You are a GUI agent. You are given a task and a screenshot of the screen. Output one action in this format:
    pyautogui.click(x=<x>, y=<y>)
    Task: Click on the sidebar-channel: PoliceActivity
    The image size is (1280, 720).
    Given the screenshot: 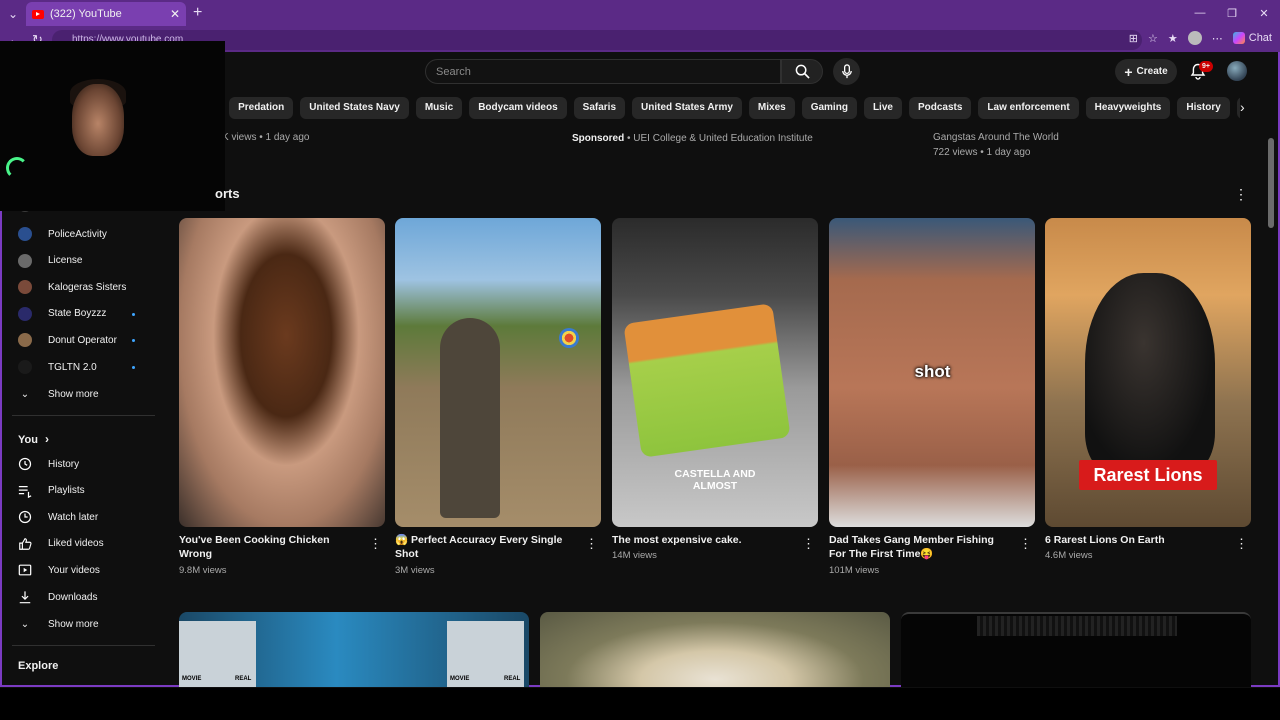 What is the action you would take?
    pyautogui.click(x=83, y=234)
    